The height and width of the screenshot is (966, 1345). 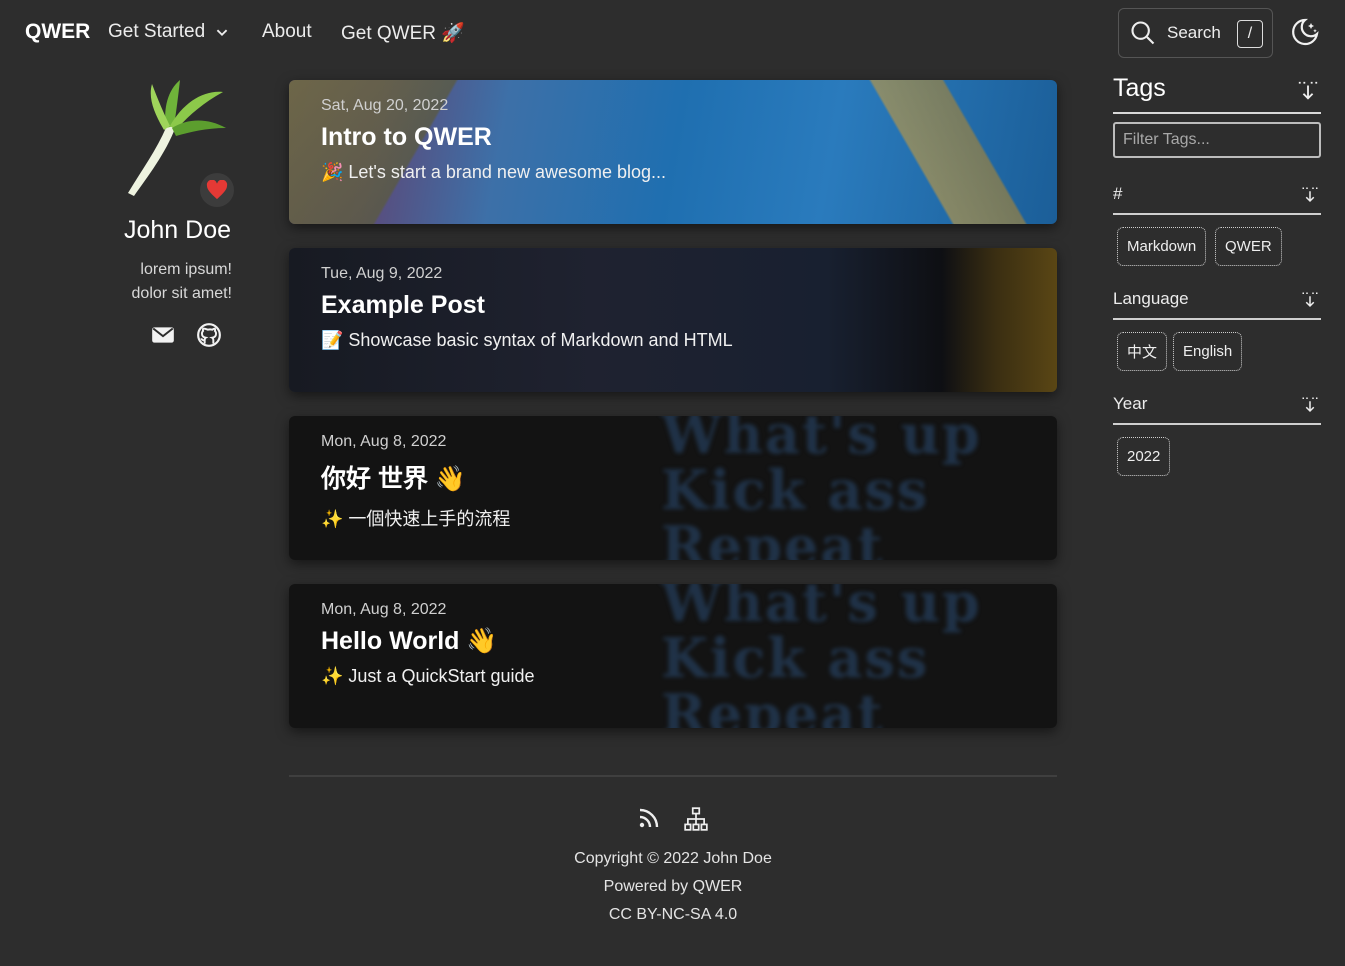 What do you see at coordinates (673, 858) in the screenshot?
I see `copyright-text: Copyright © 2022 John Doe` at bounding box center [673, 858].